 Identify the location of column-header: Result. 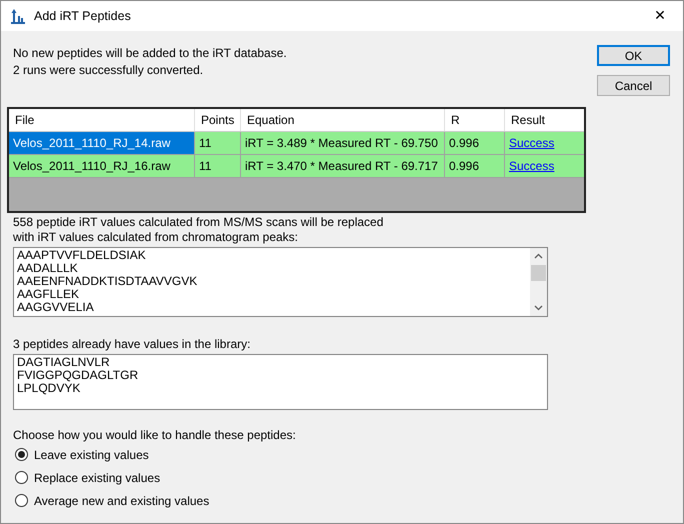
(544, 120).